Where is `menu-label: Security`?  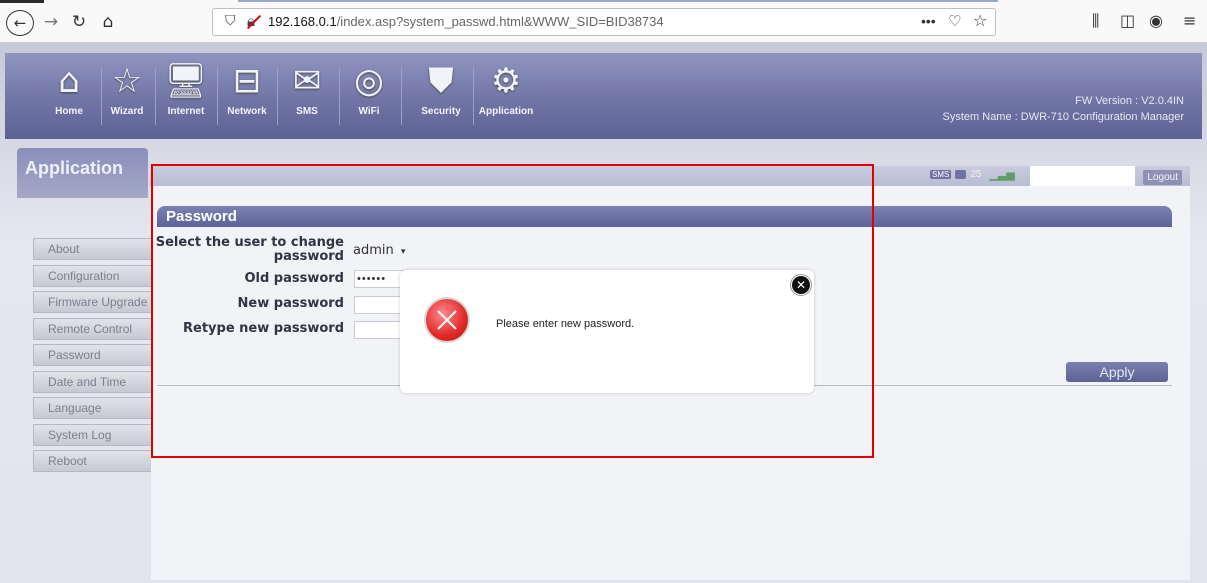
menu-label: Security is located at coordinates (441, 111).